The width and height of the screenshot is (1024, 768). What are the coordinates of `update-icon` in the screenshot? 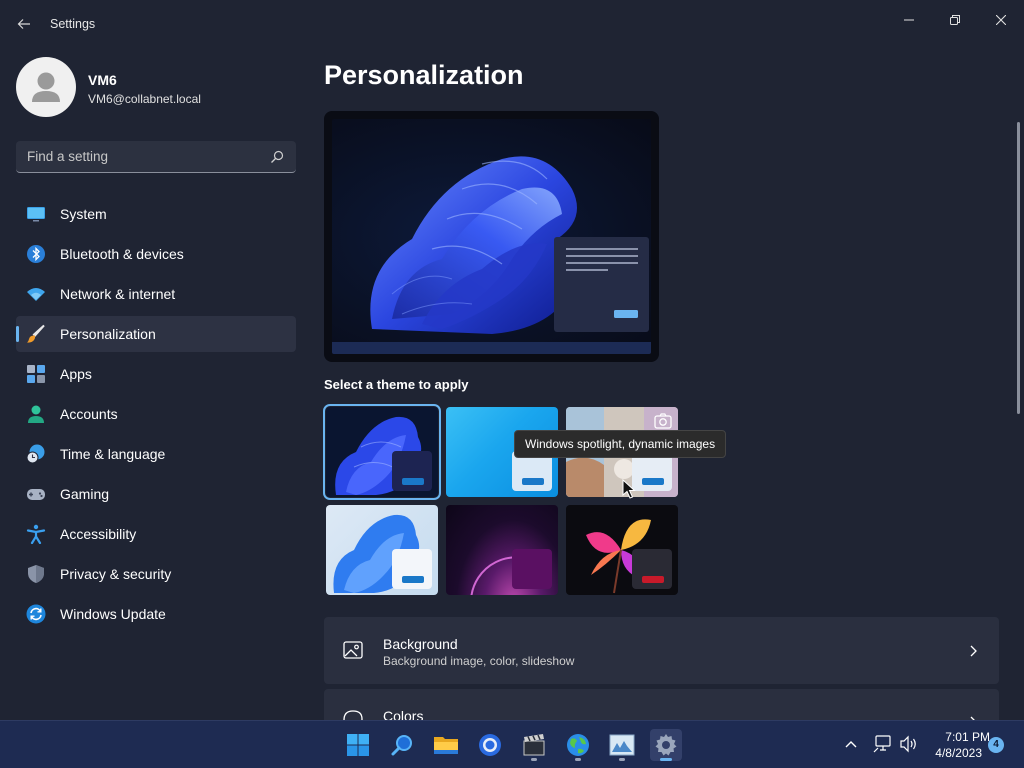 It's located at (36, 614).